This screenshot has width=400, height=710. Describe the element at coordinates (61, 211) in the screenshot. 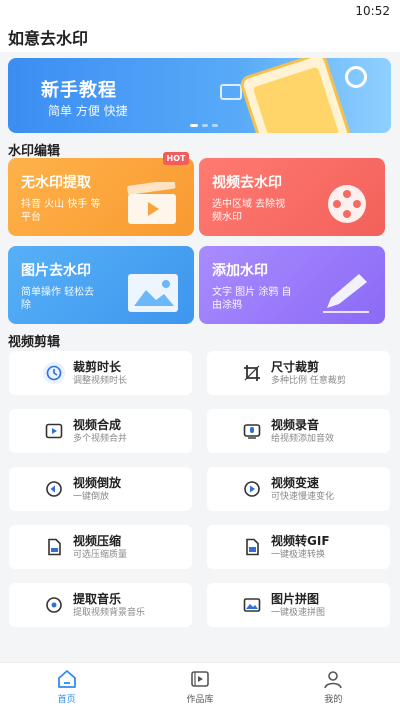

I see `card-subtitle: 抖音 火山 快手 等平台` at that location.